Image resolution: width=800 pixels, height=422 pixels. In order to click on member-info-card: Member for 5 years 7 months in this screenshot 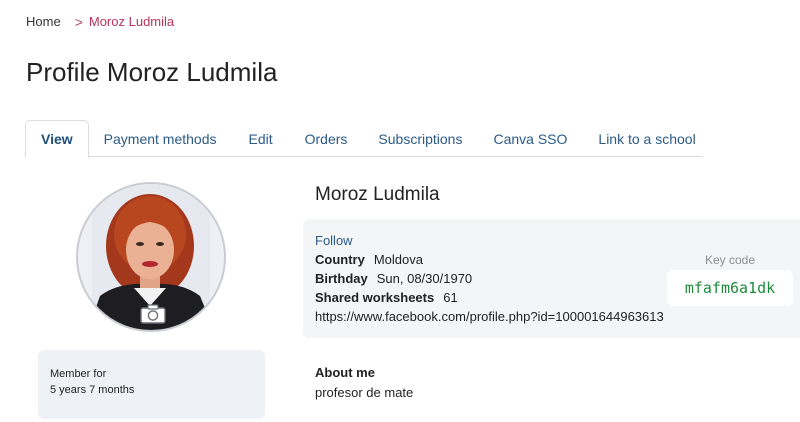, I will do `click(151, 384)`.